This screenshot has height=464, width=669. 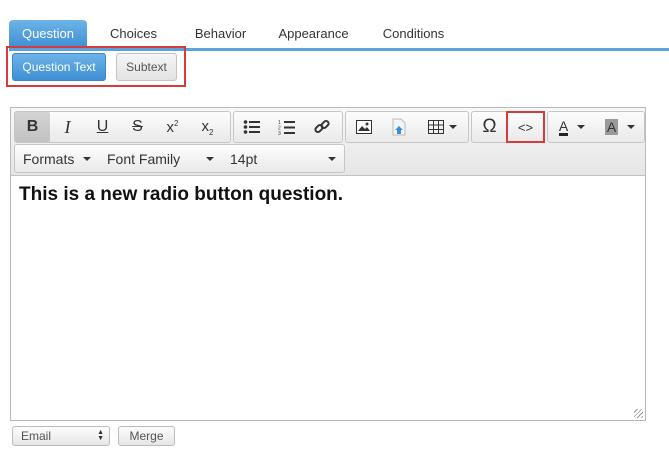 I want to click on superscript-button: x2, so click(x=172, y=127).